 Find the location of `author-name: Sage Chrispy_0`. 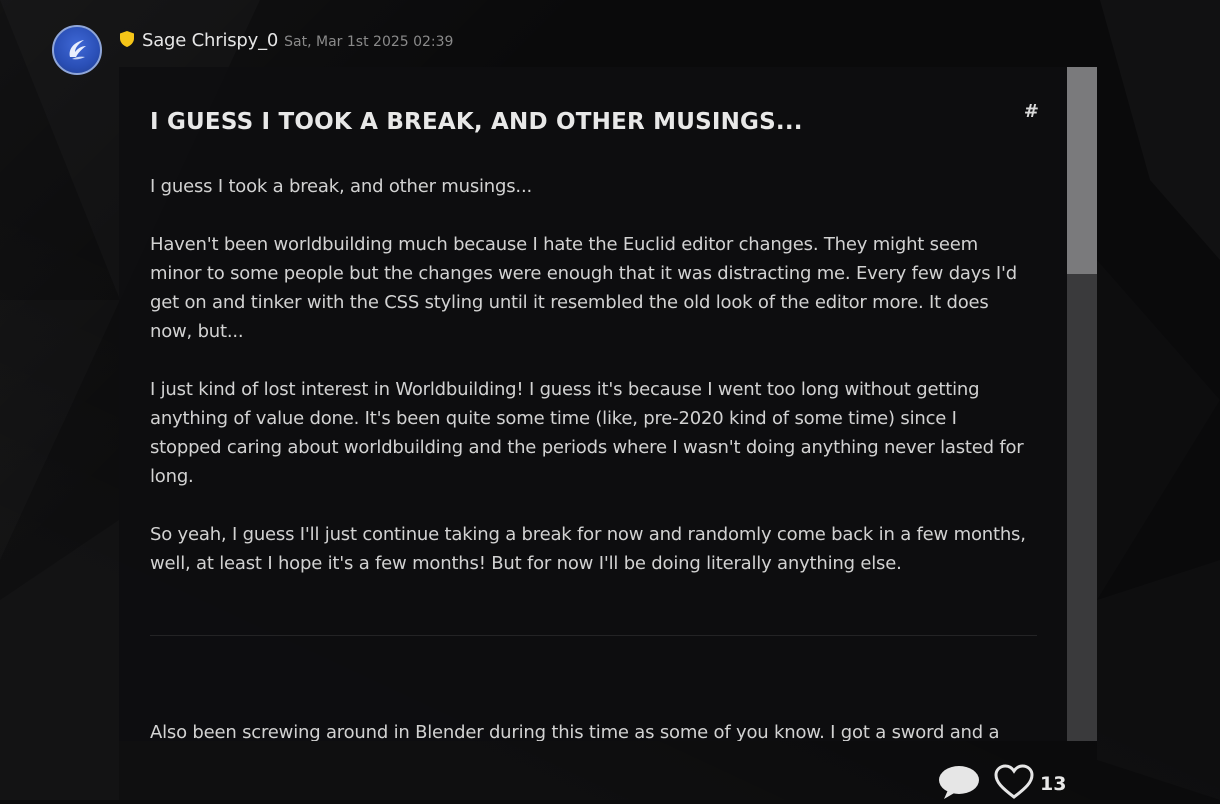

author-name: Sage Chrispy_0 is located at coordinates (210, 40).